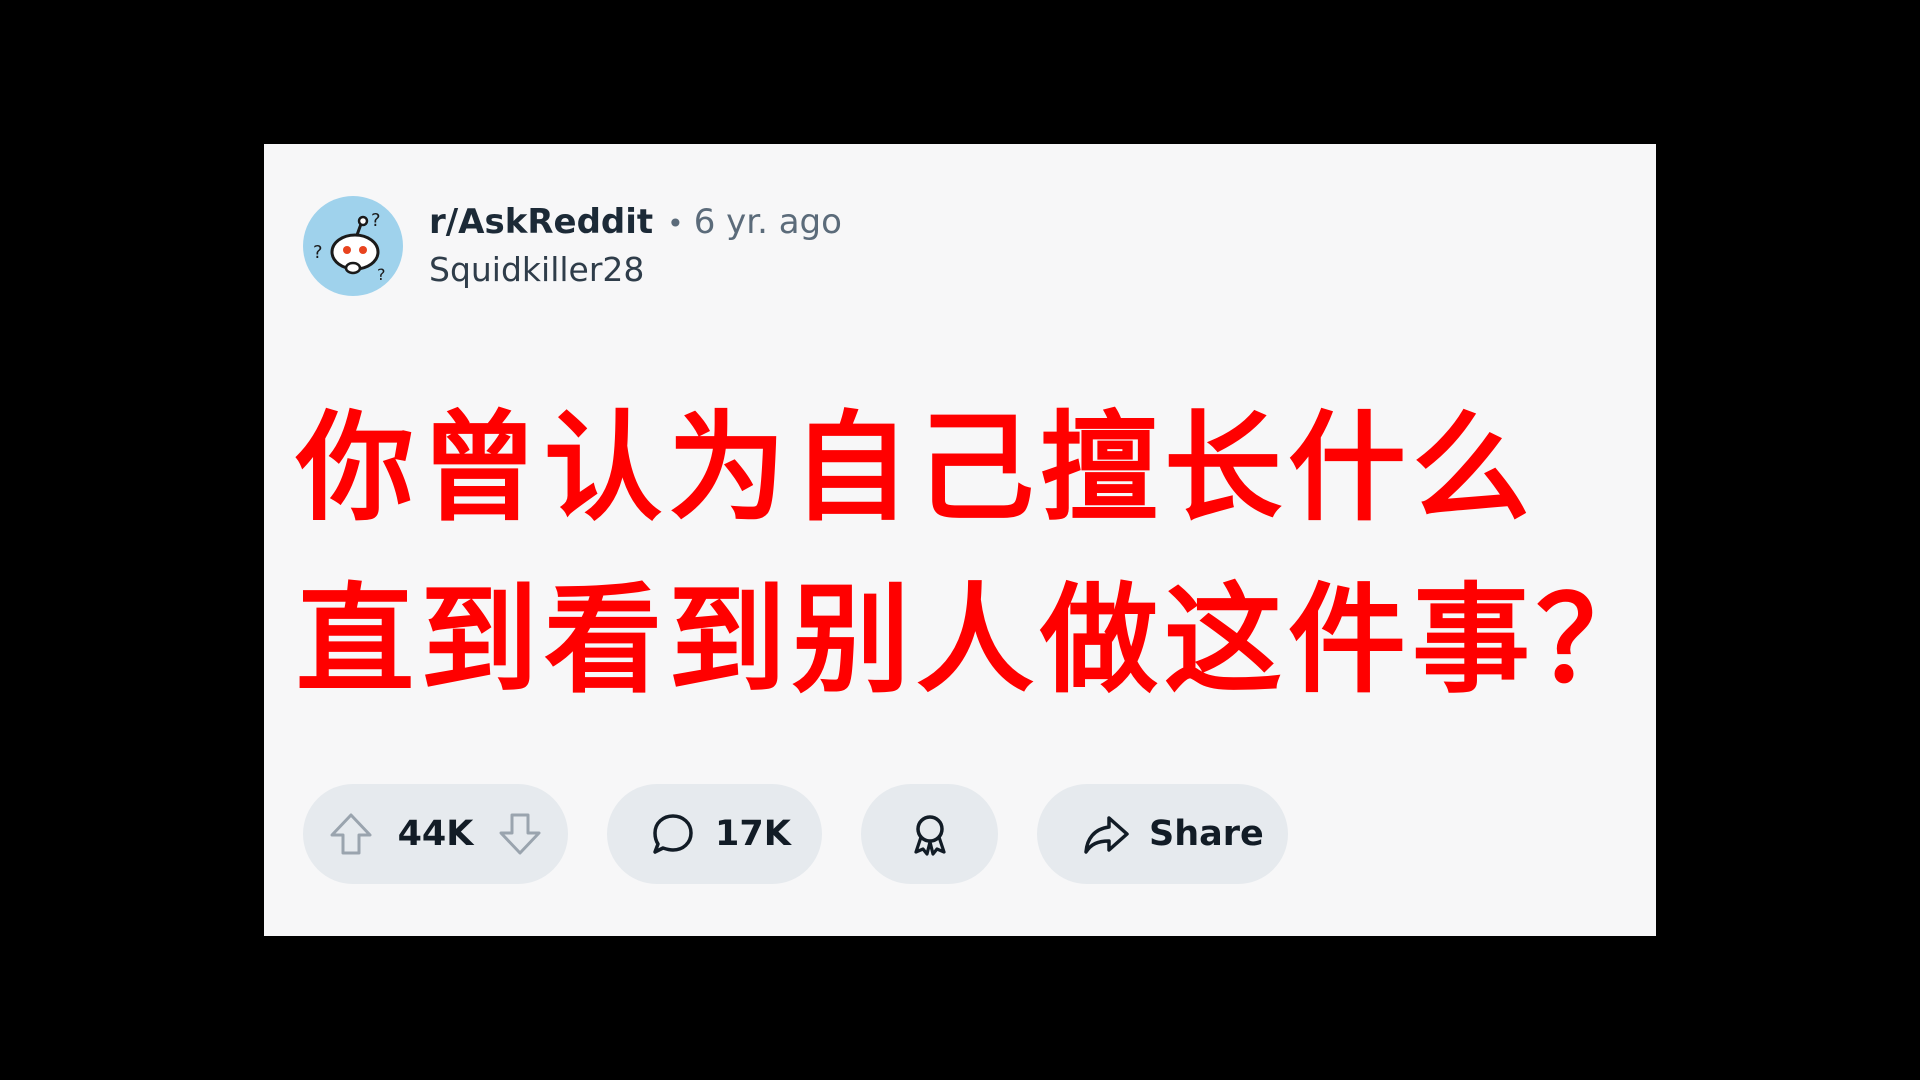  What do you see at coordinates (714, 834) in the screenshot?
I see `comments-button: 17K` at bounding box center [714, 834].